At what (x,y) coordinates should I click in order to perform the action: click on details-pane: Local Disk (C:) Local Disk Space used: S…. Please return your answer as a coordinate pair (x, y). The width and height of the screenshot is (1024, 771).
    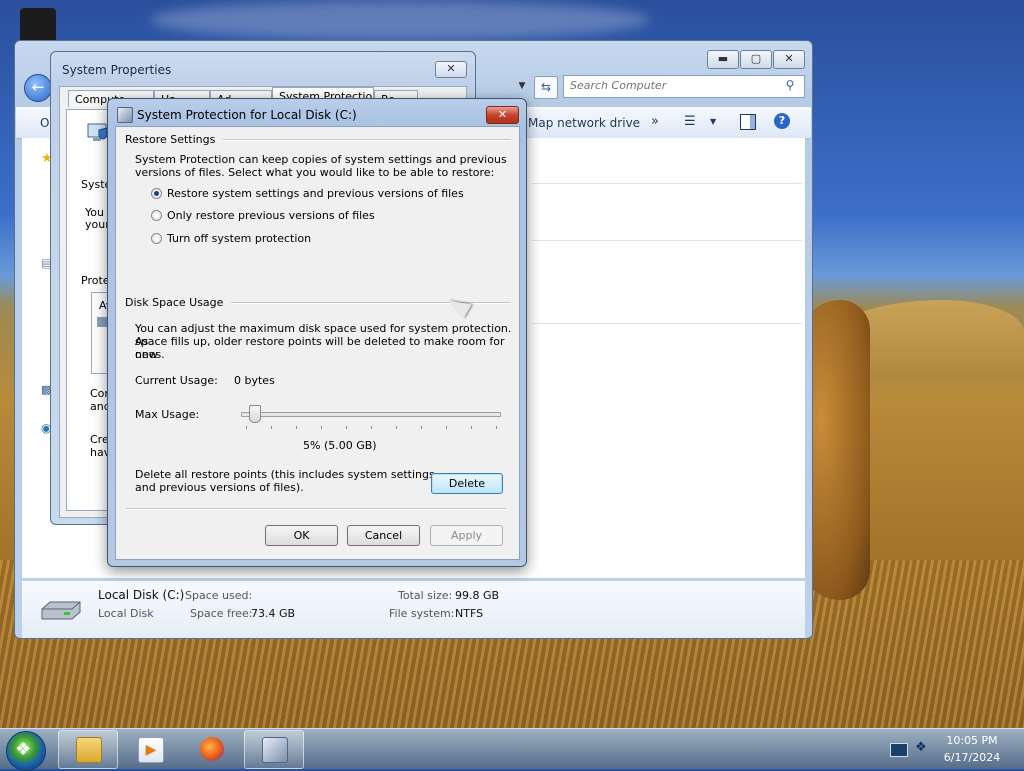
    Looking at the image, I should click on (413, 609).